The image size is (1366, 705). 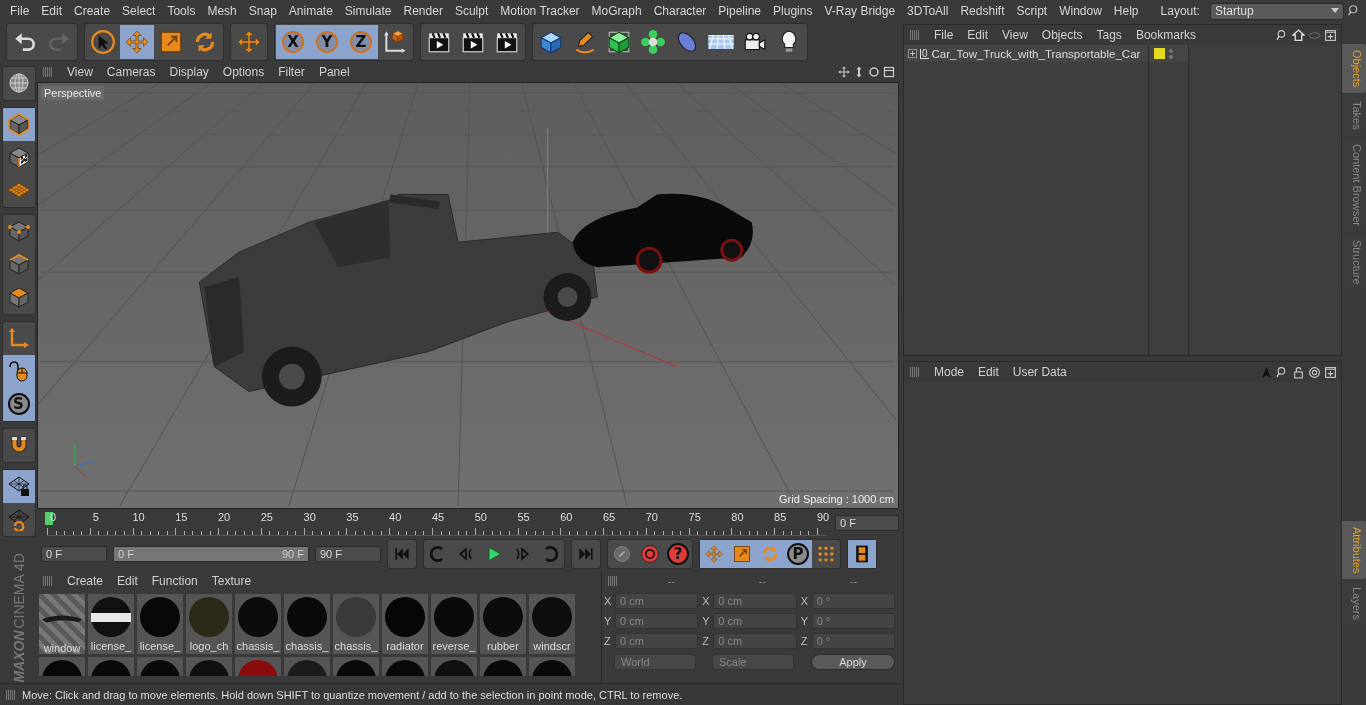 I want to click on menu-item: V-Ray Bridge, so click(x=860, y=11).